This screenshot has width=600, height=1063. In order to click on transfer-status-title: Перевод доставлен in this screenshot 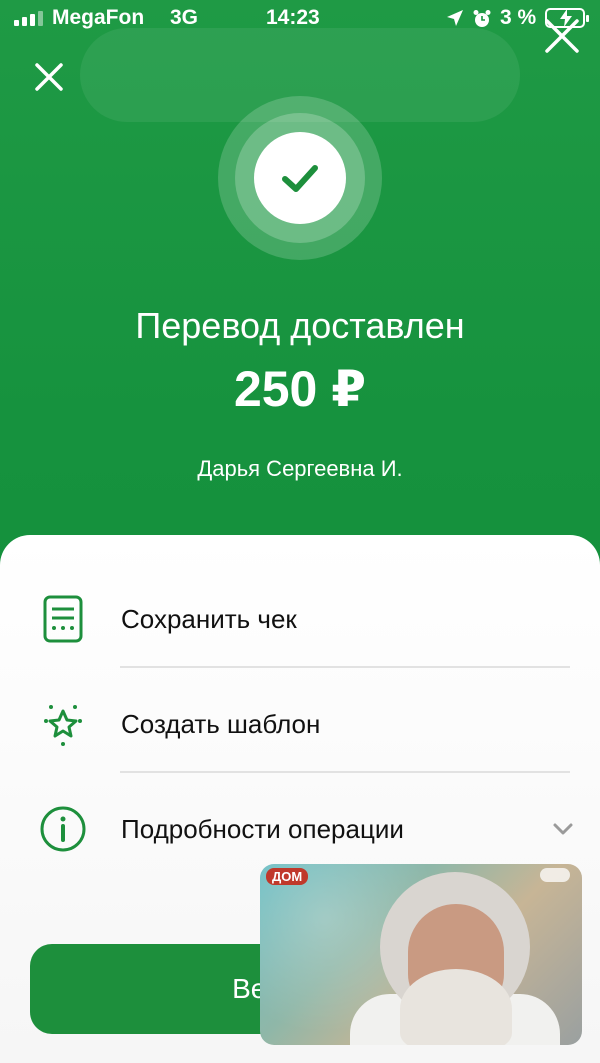, I will do `click(300, 325)`.